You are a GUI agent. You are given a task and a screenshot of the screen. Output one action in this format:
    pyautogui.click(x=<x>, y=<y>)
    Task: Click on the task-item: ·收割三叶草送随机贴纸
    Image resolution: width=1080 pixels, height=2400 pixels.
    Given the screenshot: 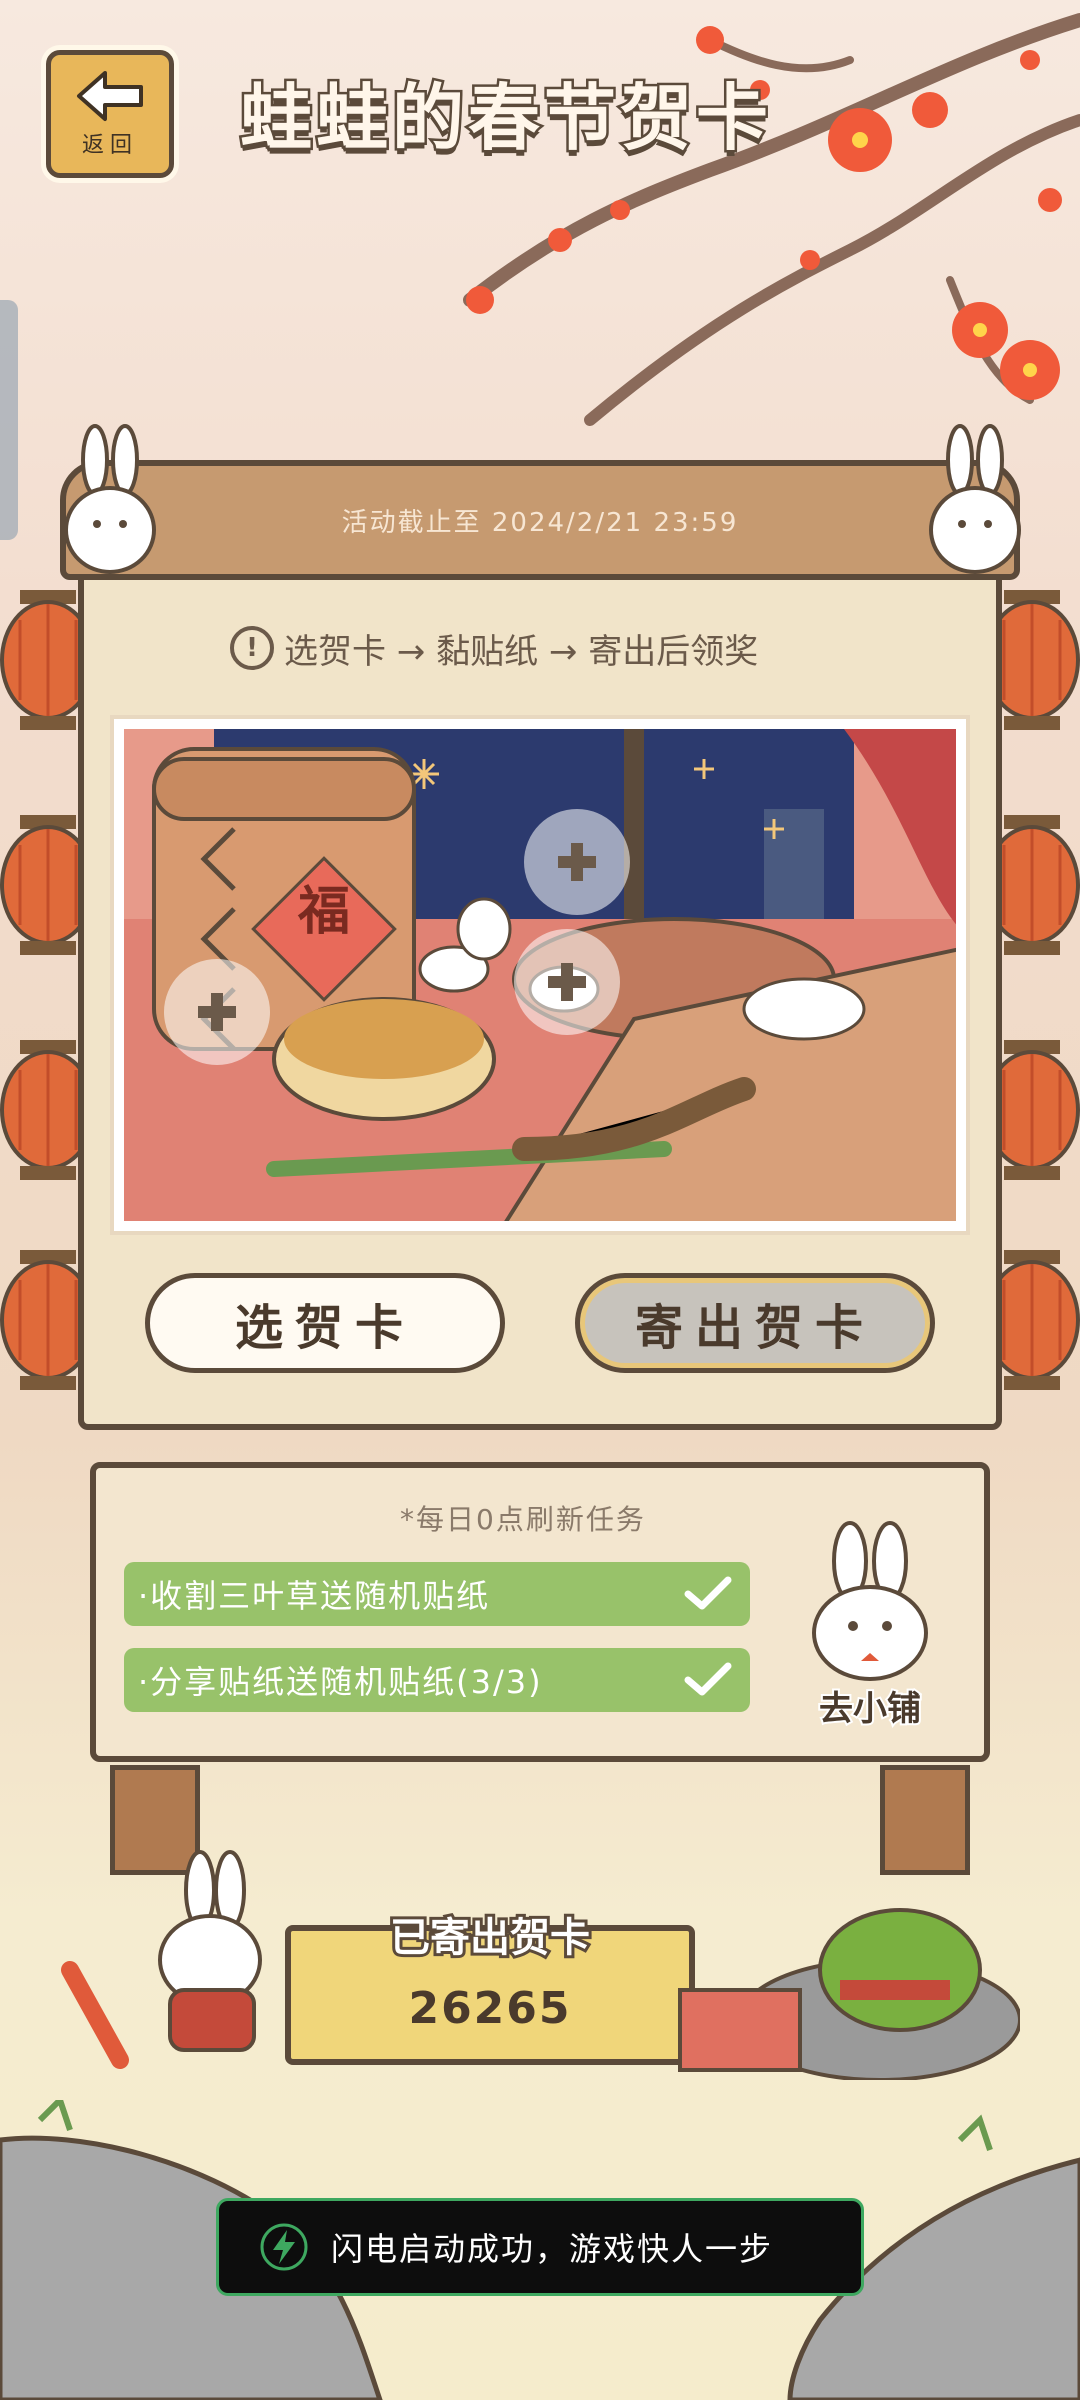 What is the action you would take?
    pyautogui.click(x=437, y=1594)
    